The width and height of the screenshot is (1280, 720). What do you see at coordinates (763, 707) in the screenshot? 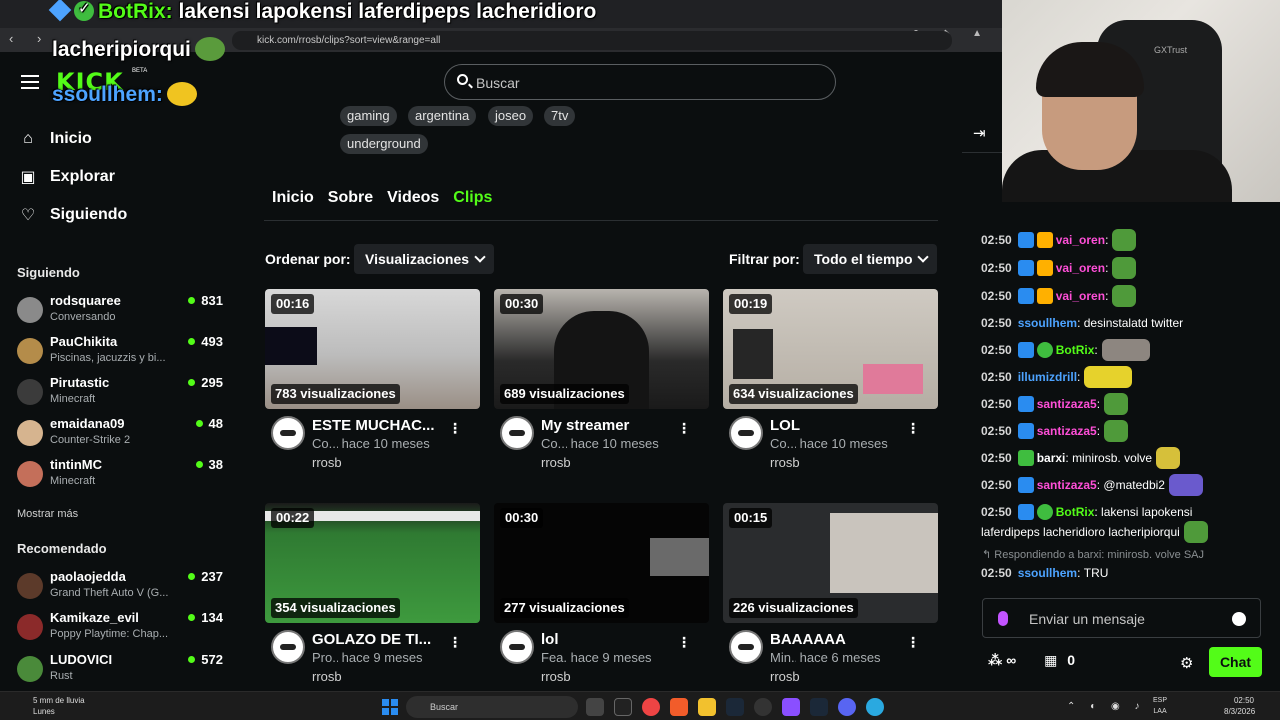
I see `obs-icon` at bounding box center [763, 707].